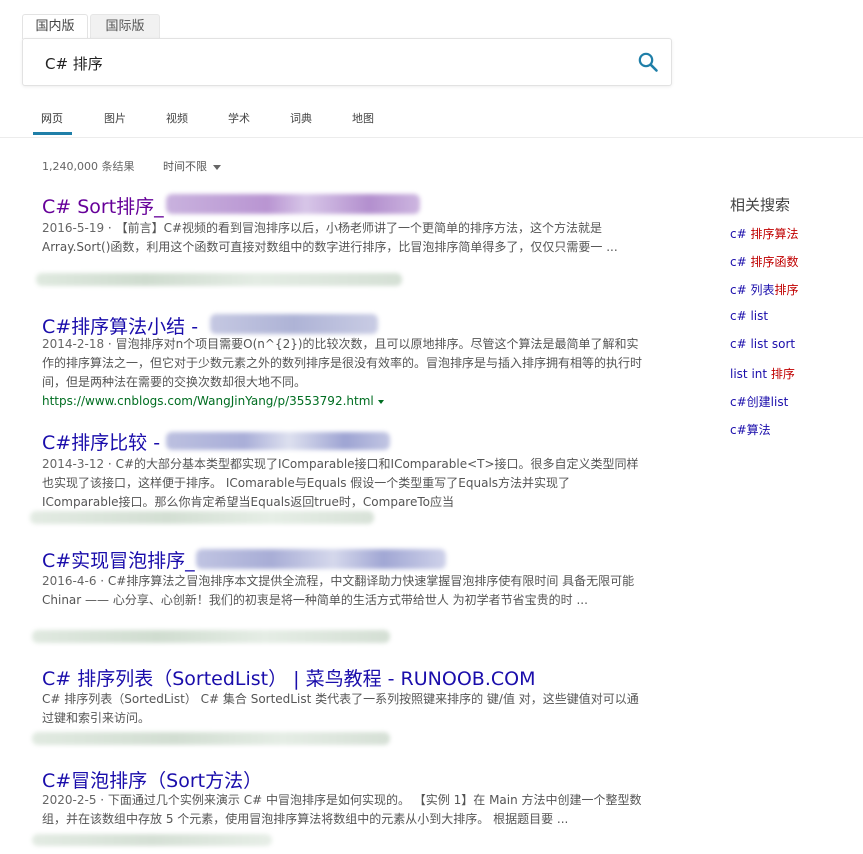 The width and height of the screenshot is (863, 854). Describe the element at coordinates (185, 166) in the screenshot. I see `time-filter-label: 时间不限` at that location.